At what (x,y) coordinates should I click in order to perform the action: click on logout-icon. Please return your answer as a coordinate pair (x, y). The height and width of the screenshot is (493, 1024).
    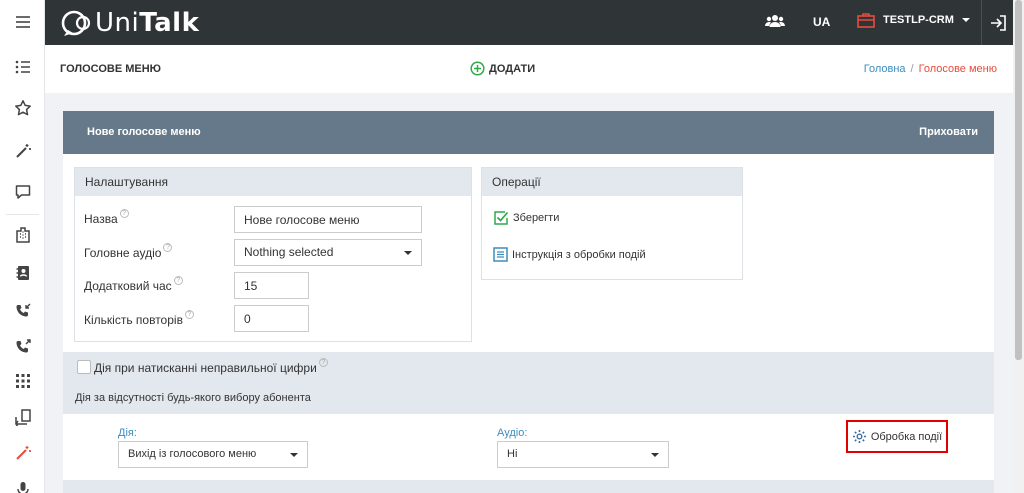
    Looking at the image, I should click on (998, 22).